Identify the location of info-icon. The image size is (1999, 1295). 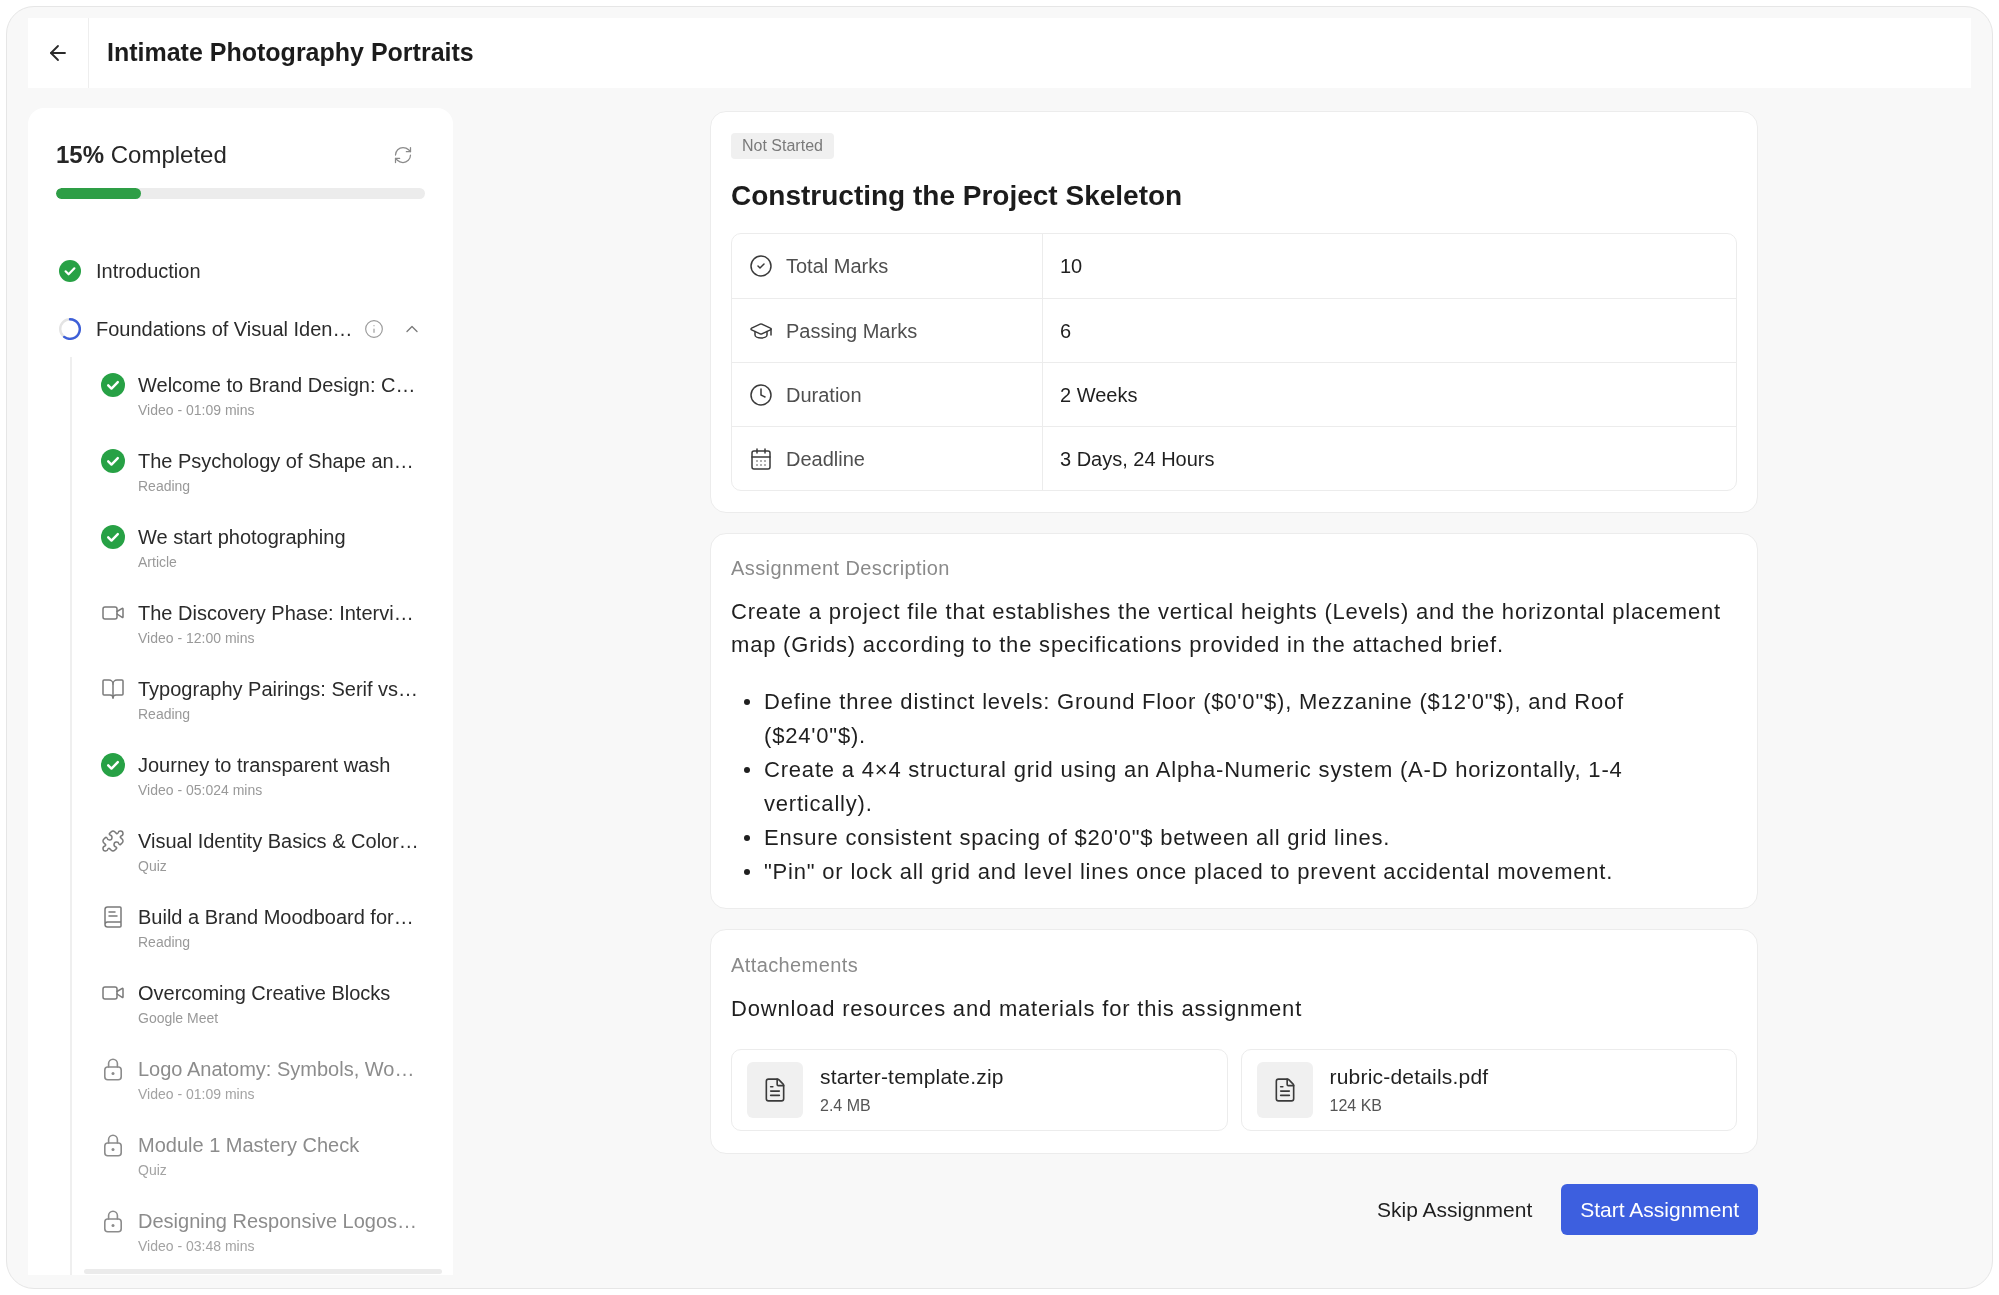
(374, 329).